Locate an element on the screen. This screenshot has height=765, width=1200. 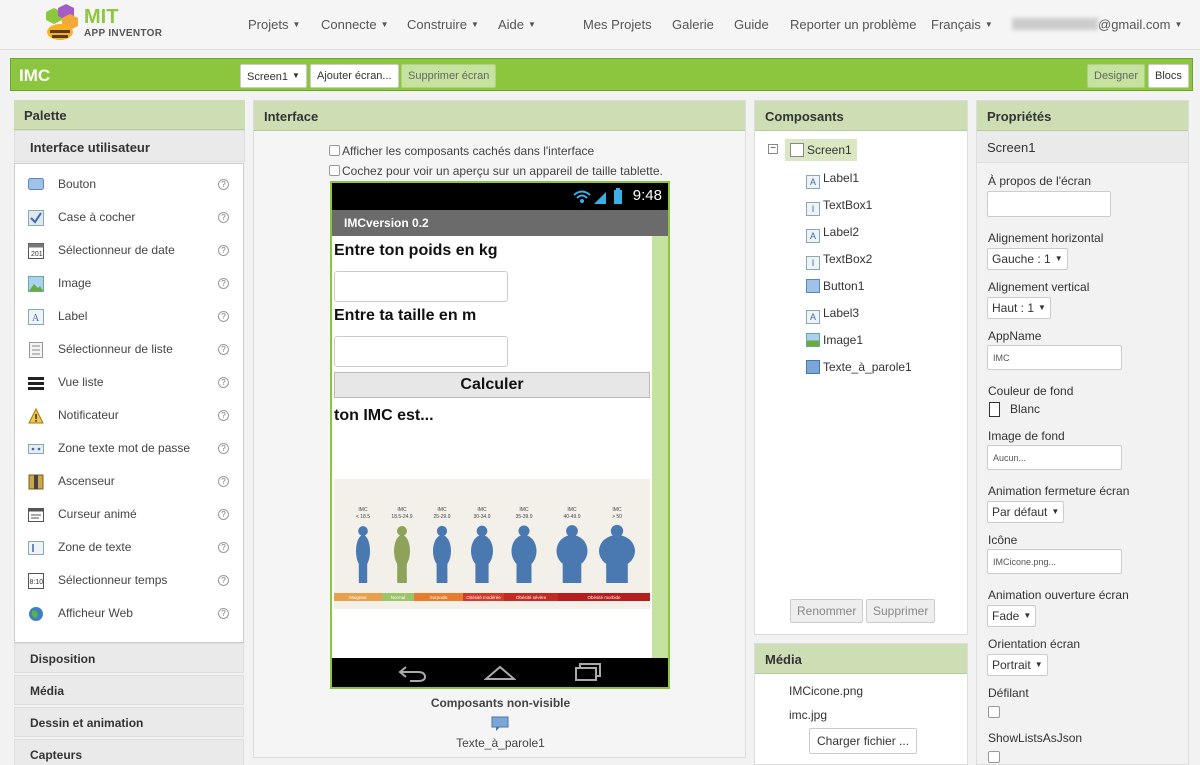
palette-category-dessin-animation: Dessin et animation is located at coordinates (129, 722).